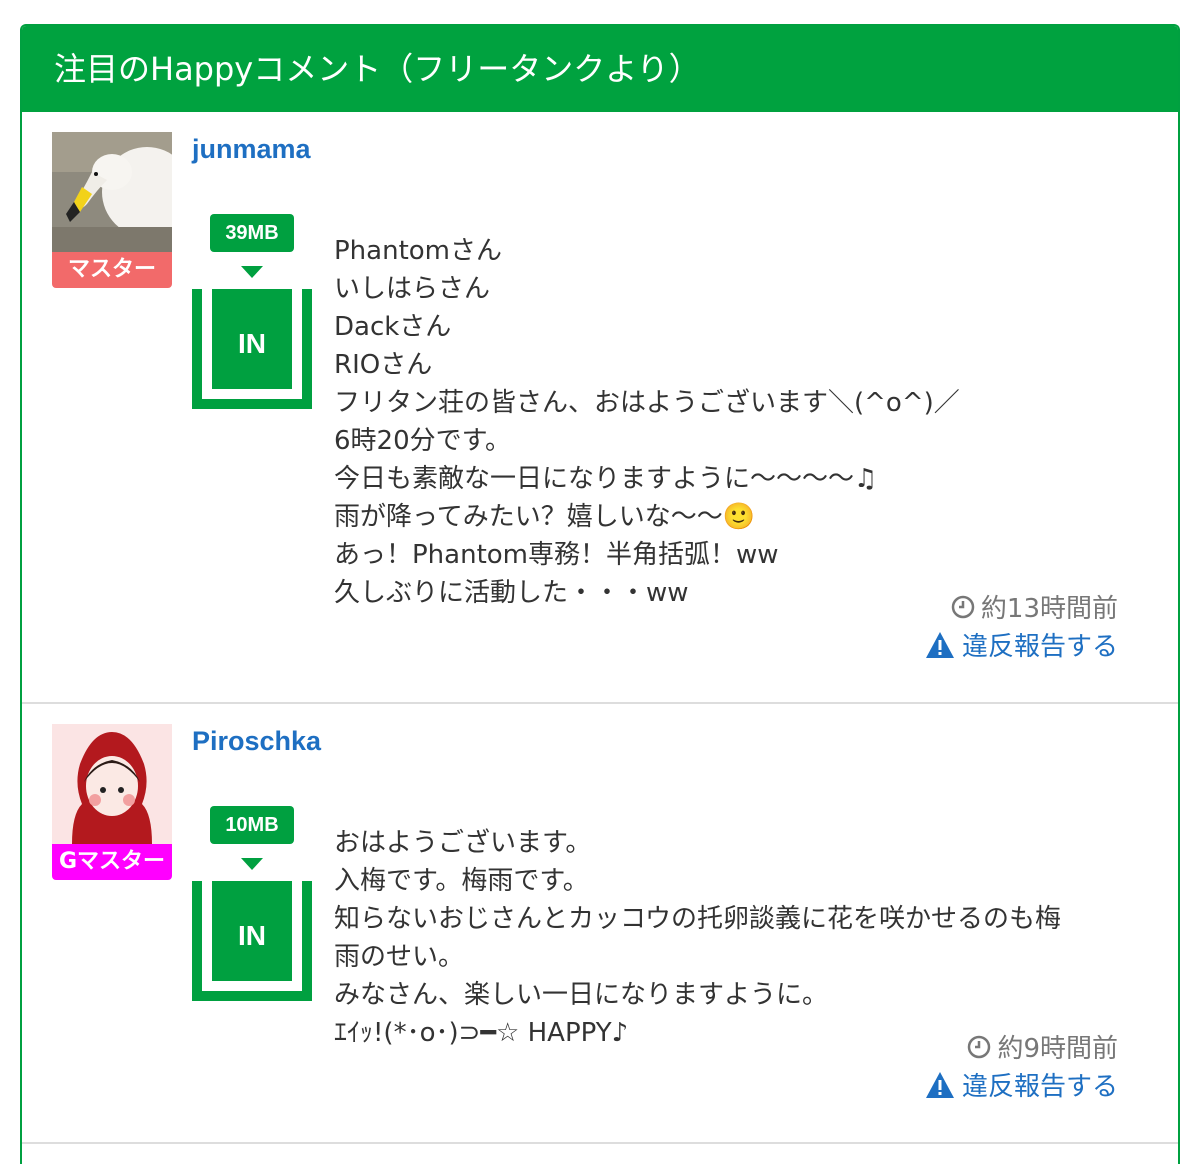 This screenshot has height=1164, width=1200. What do you see at coordinates (112, 270) in the screenshot?
I see `rank-badge: マスター` at bounding box center [112, 270].